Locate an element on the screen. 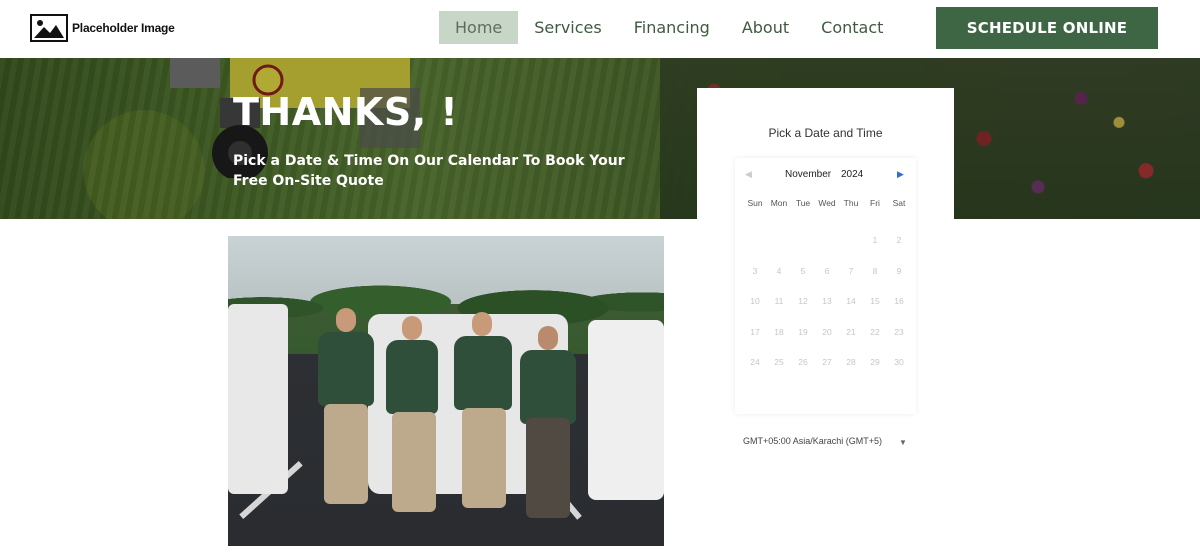 The width and height of the screenshot is (1200, 558). calendar-day: 29 is located at coordinates (875, 362).